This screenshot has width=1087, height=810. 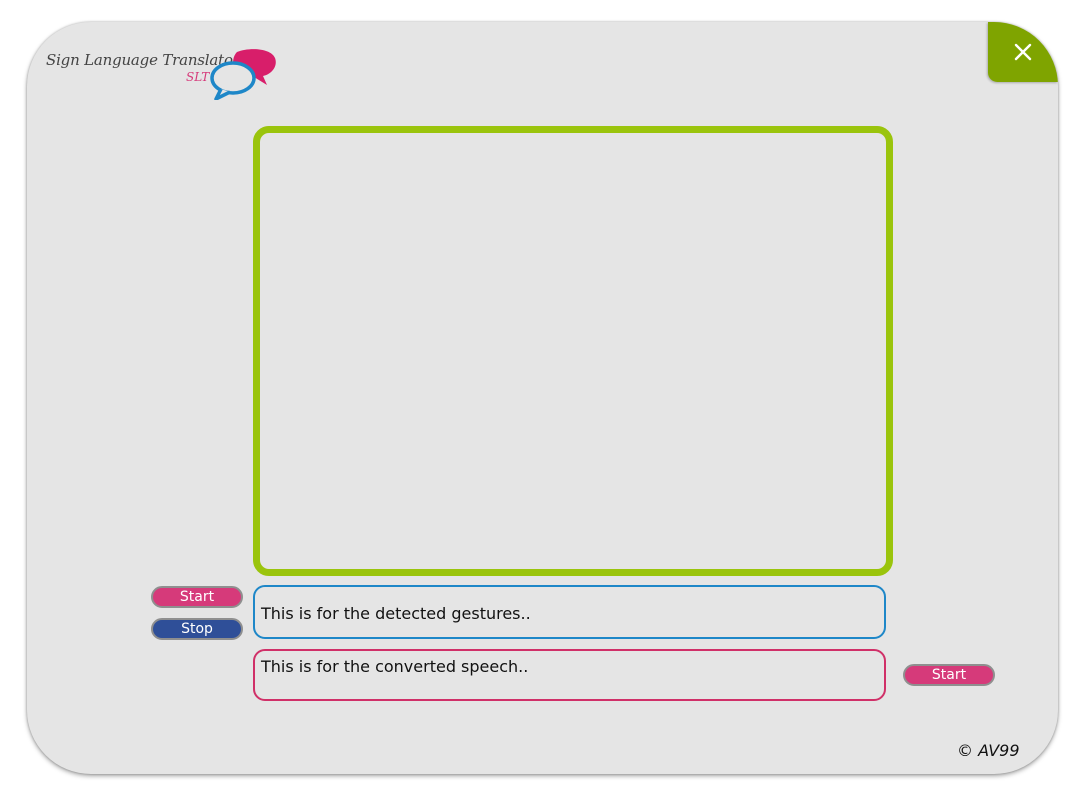 What do you see at coordinates (243, 74) in the screenshot?
I see `speech-bubbles-icon` at bounding box center [243, 74].